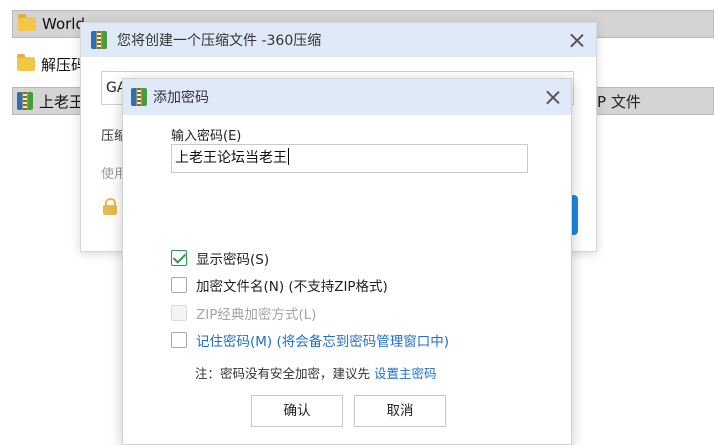 The height and width of the screenshot is (445, 714). What do you see at coordinates (63, 24) in the screenshot?
I see `explorer-row-label: World` at bounding box center [63, 24].